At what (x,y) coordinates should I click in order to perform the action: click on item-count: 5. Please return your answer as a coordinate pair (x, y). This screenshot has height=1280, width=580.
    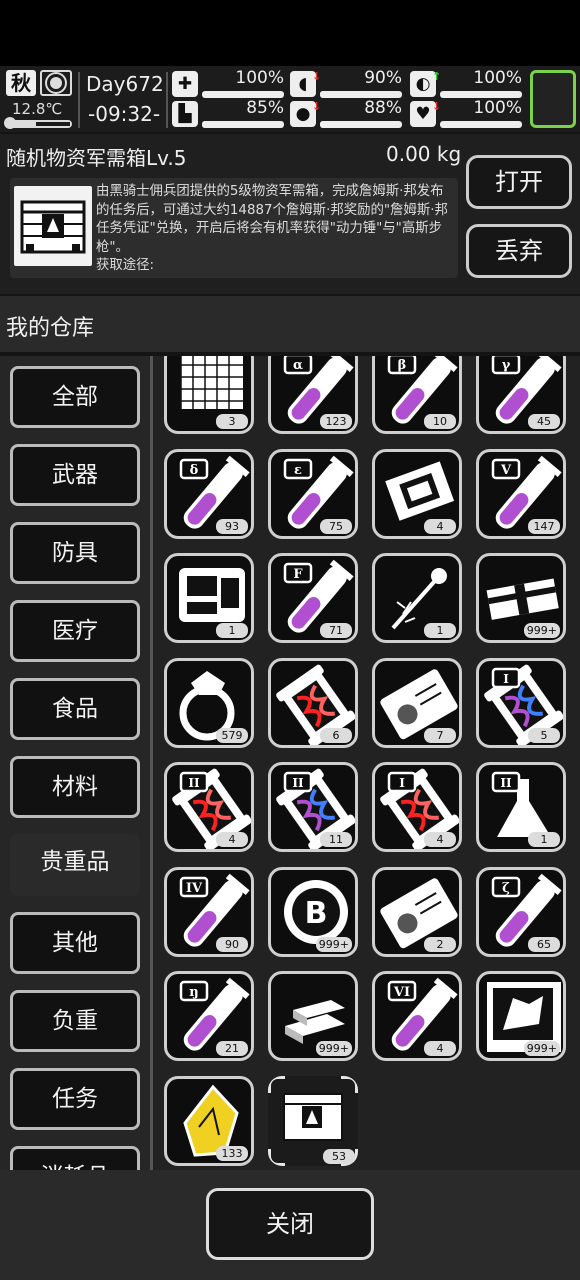
    Looking at the image, I should click on (544, 735).